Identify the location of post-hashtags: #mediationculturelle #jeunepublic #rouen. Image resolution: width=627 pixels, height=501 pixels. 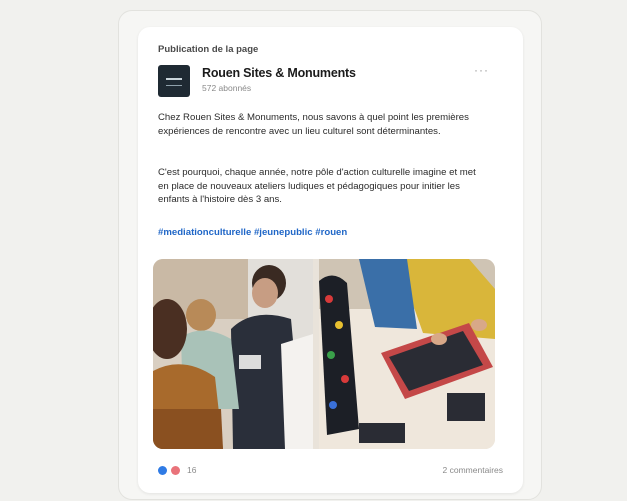
(252, 232).